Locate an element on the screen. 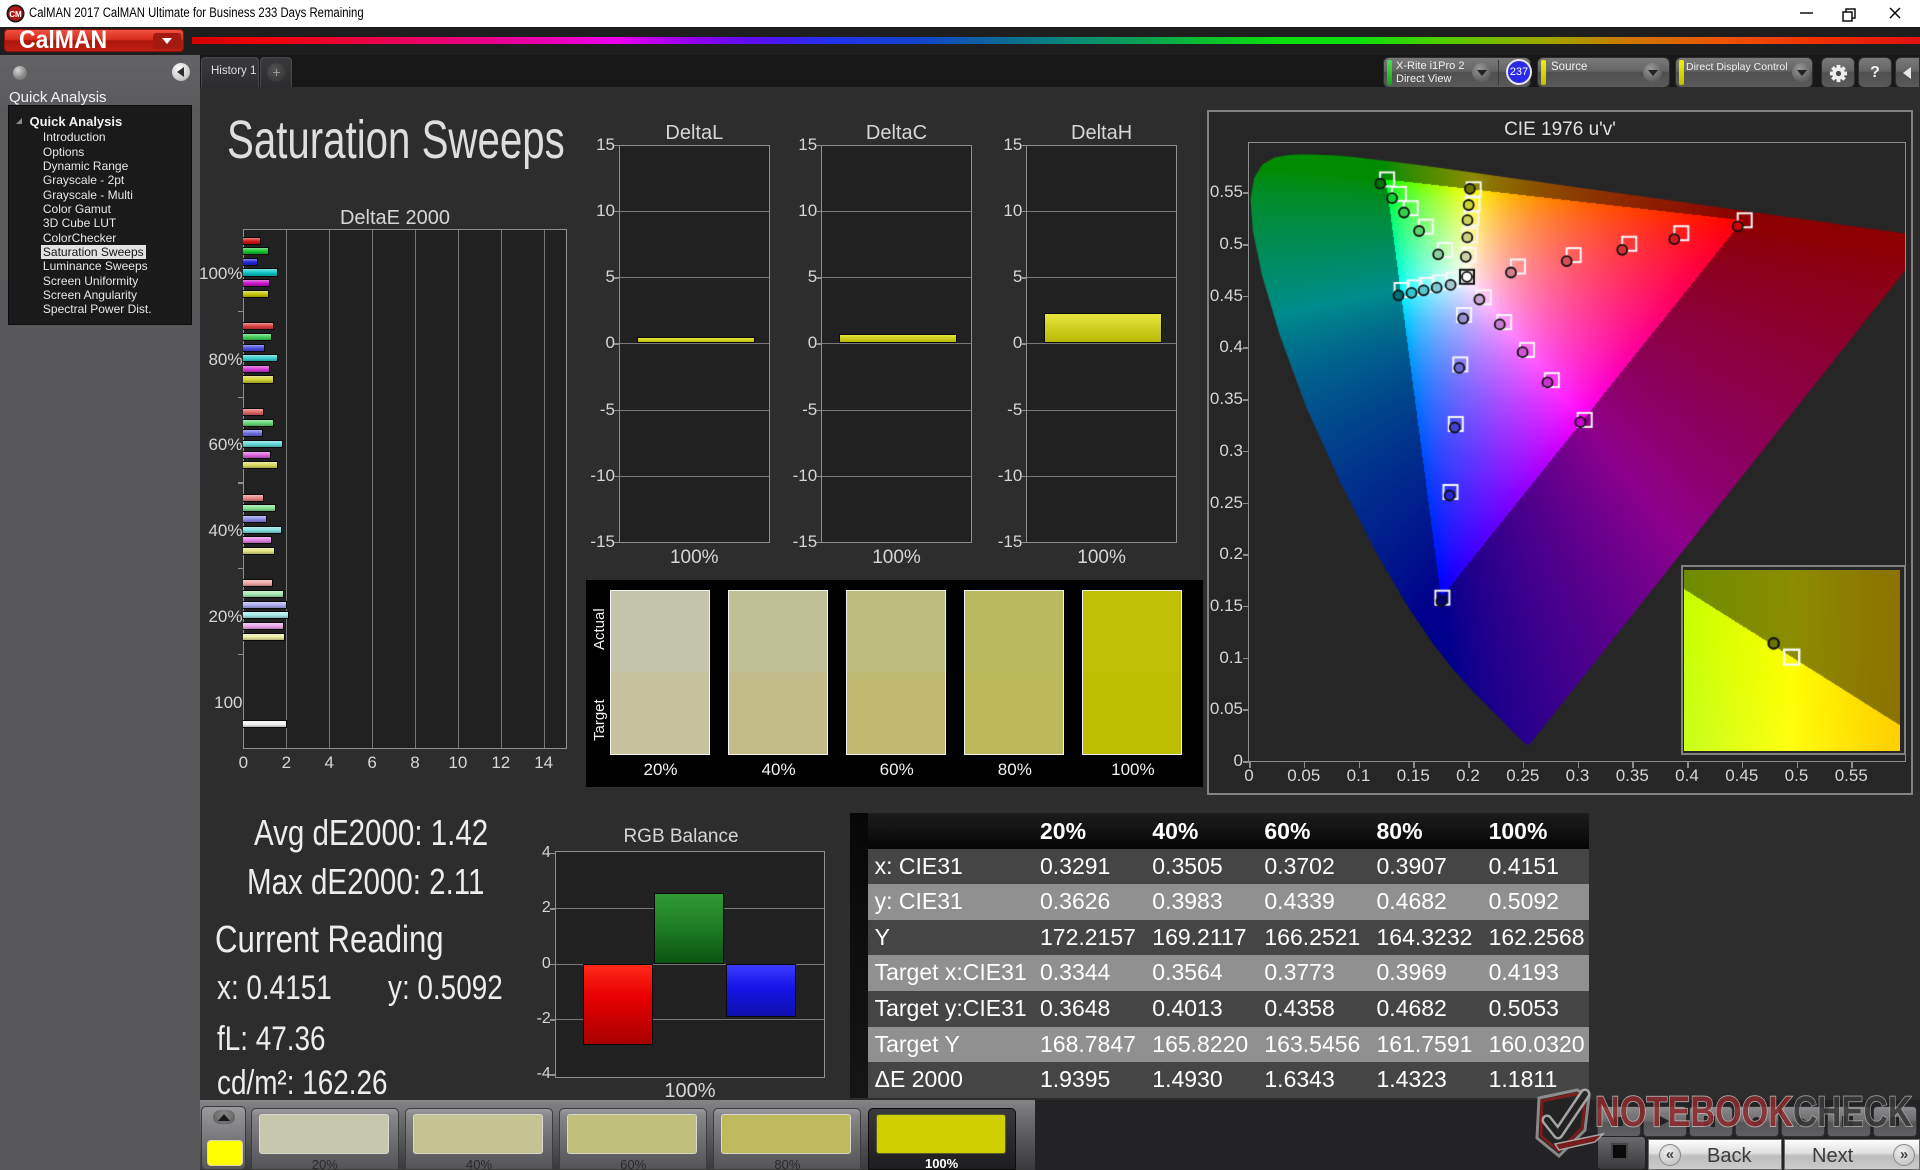  svg-text: NOTEBOOK is located at coordinates (1694, 1112).